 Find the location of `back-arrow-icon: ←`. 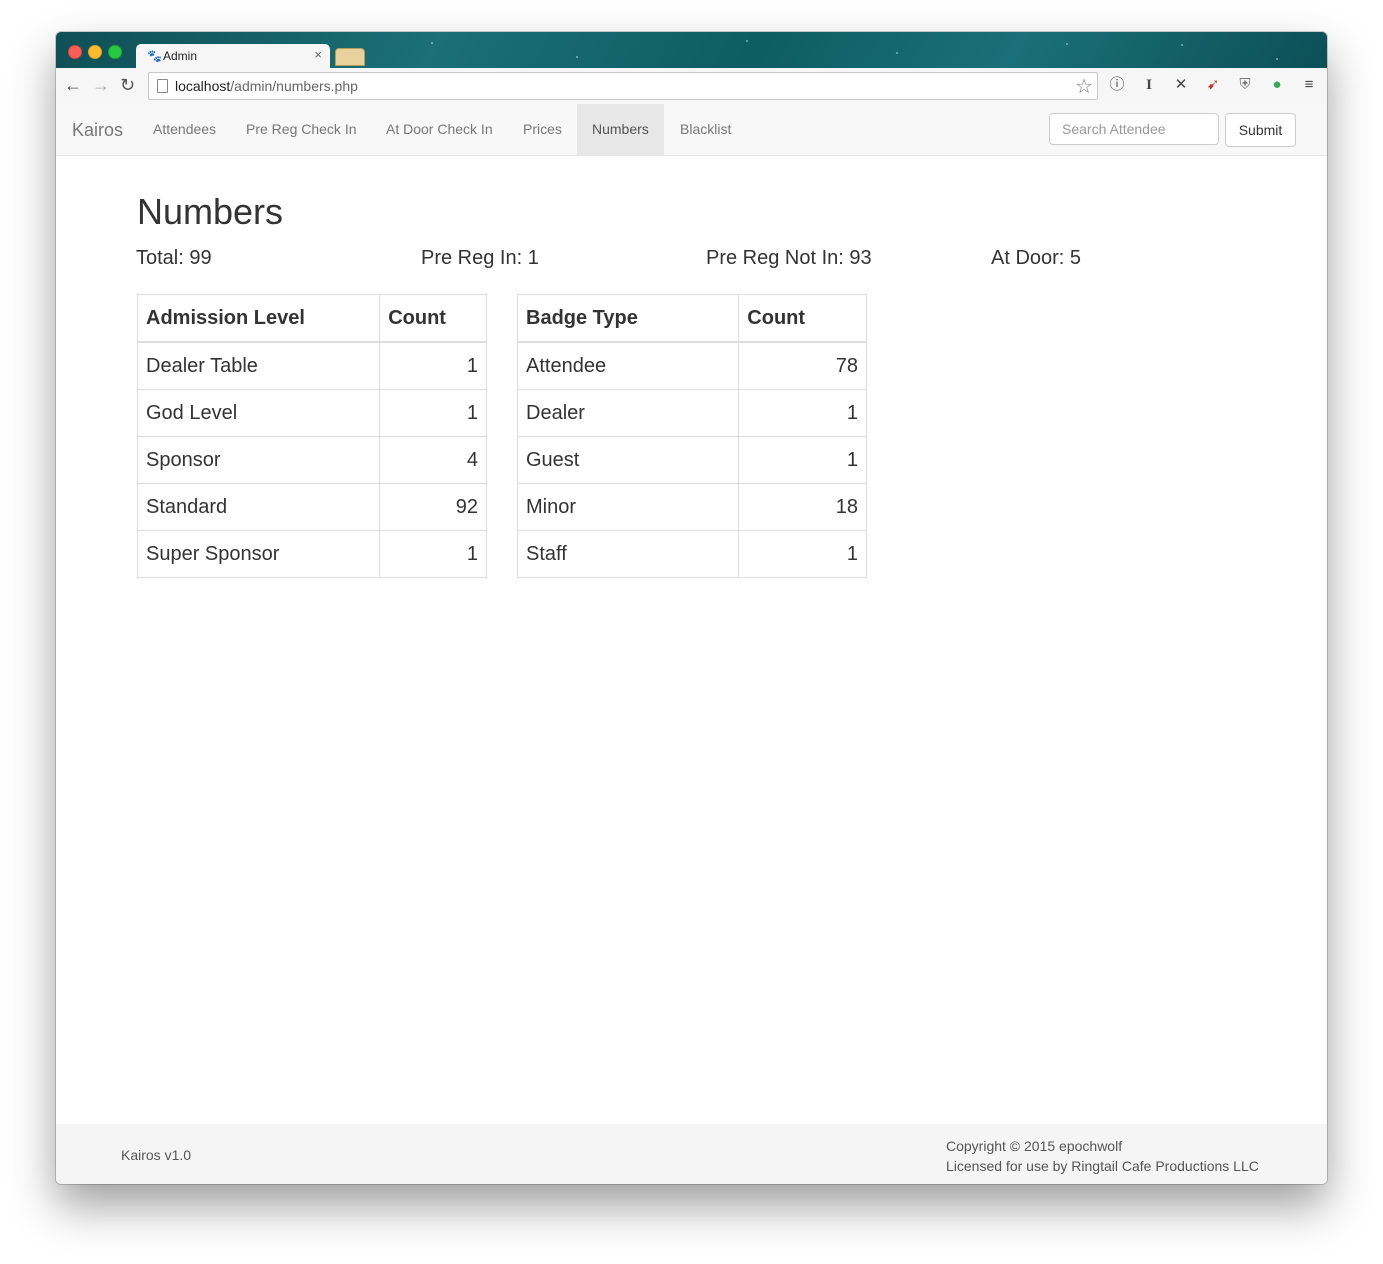

back-arrow-icon: ← is located at coordinates (73, 85).